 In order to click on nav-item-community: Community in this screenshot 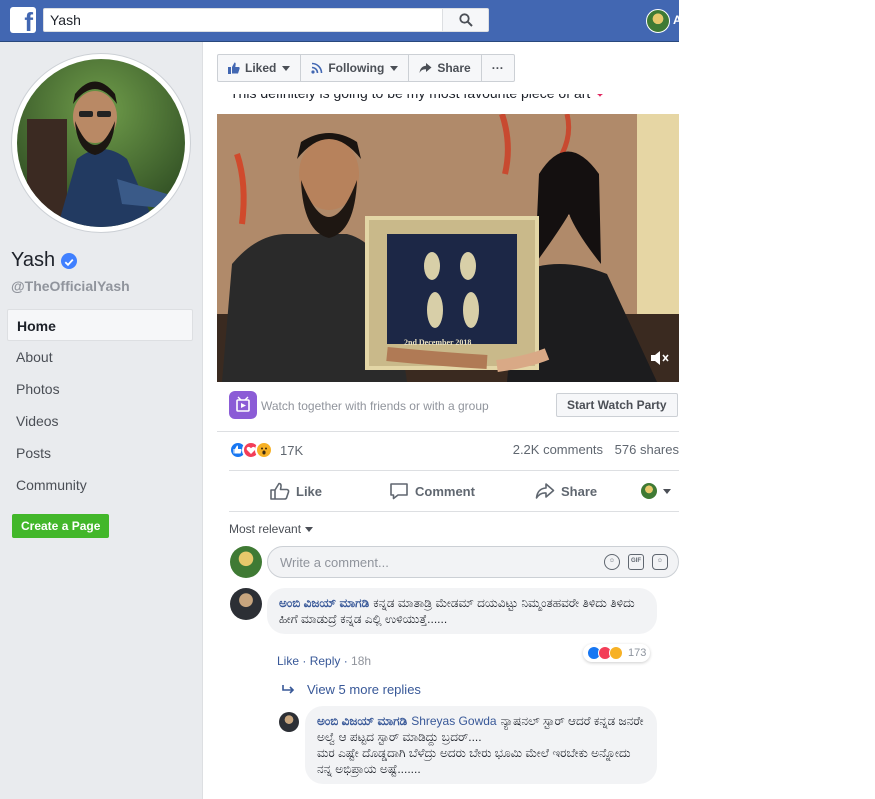, I will do `click(100, 485)`.